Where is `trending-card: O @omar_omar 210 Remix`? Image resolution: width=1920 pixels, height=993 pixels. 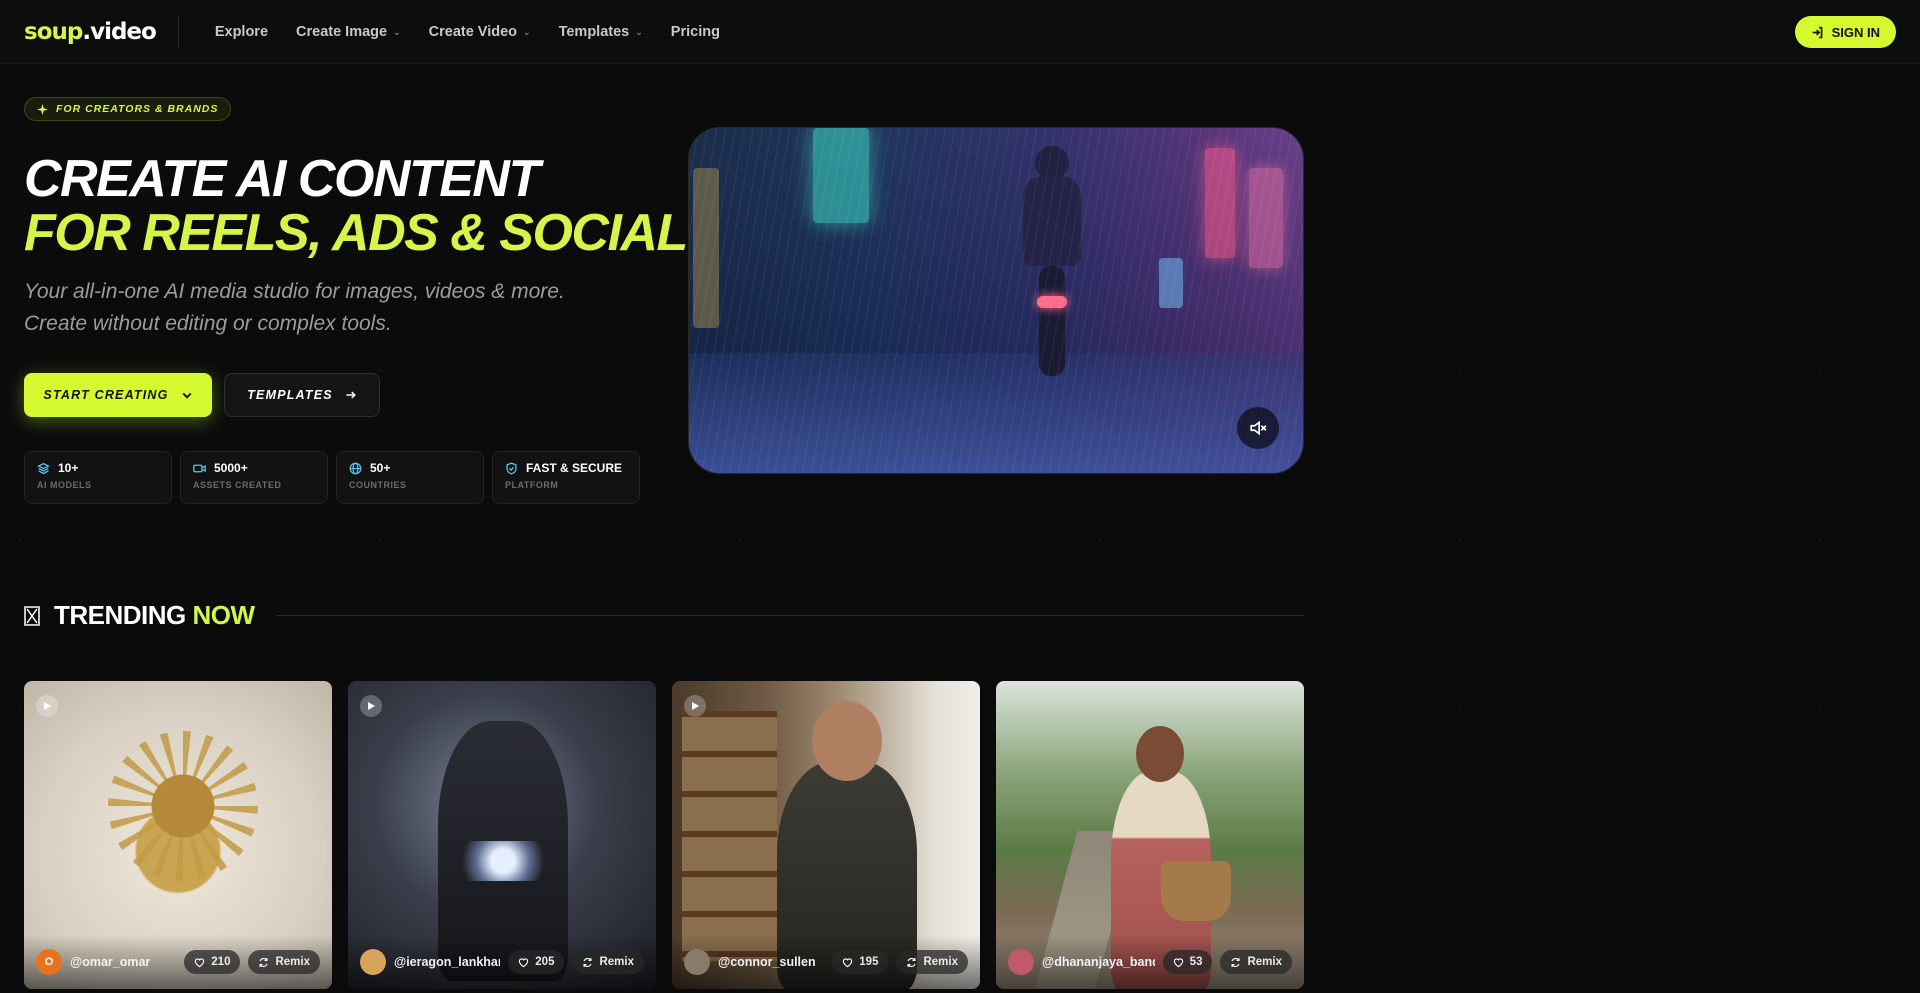 trending-card: O @omar_omar 210 Remix is located at coordinates (178, 835).